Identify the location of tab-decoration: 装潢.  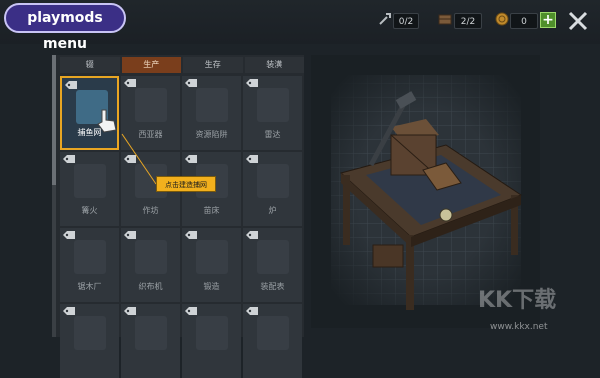
(274, 65).